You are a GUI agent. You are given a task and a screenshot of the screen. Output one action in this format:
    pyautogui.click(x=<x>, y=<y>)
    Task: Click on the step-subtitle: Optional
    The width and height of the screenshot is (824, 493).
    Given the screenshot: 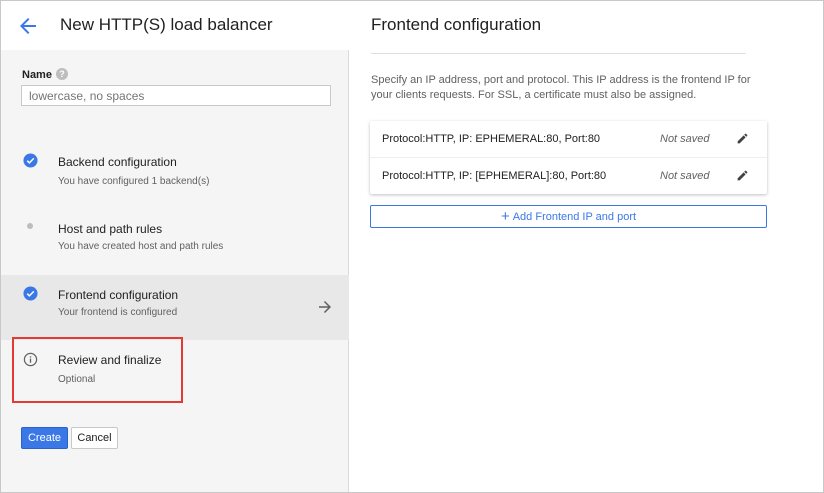 What is the action you would take?
    pyautogui.click(x=77, y=379)
    